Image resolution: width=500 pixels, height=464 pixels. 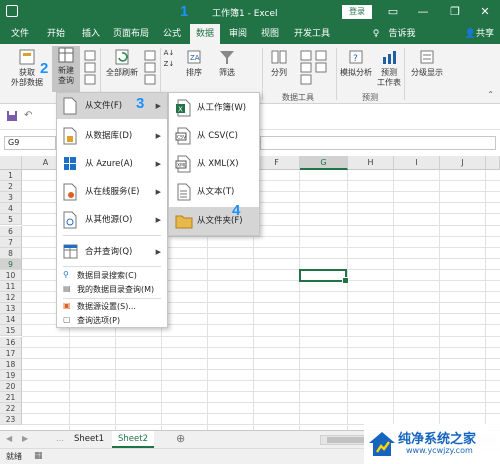 I want to click on connections-small-icons, so click(x=150, y=68).